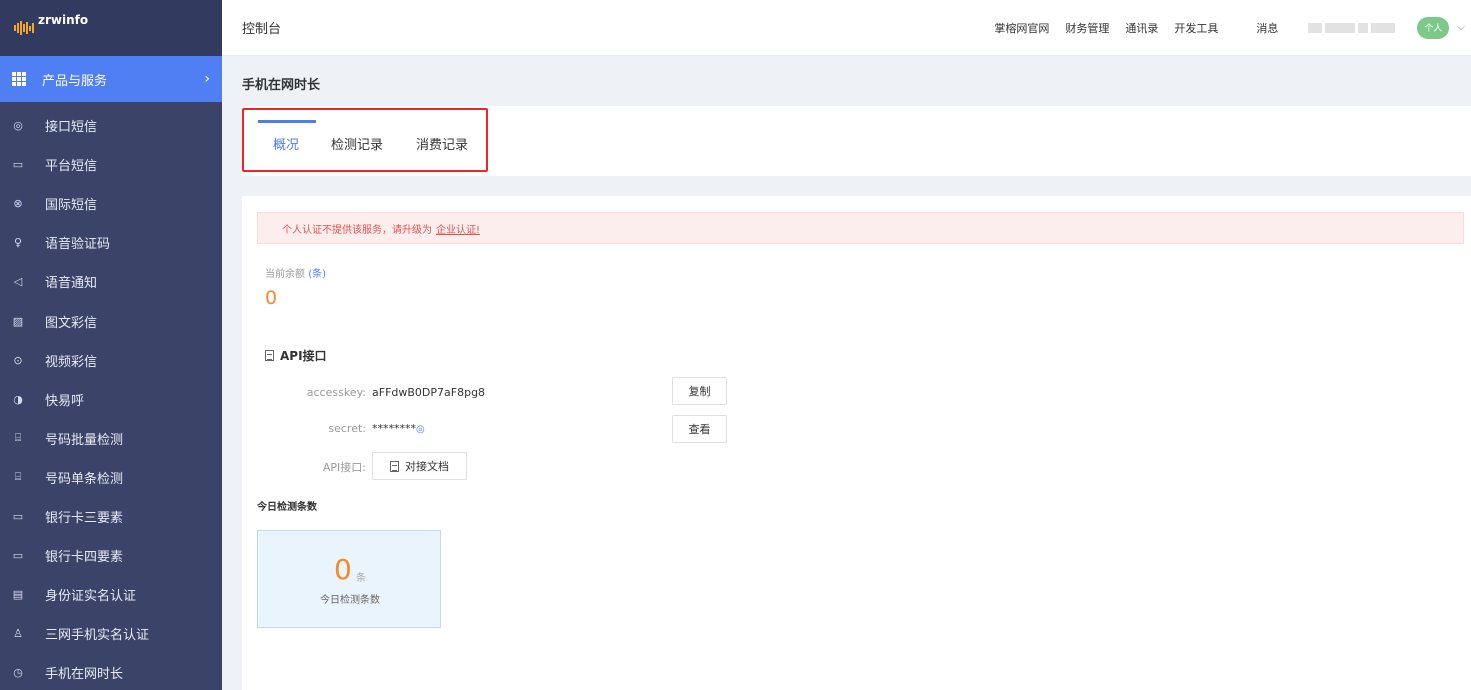 The image size is (1471, 690). What do you see at coordinates (1021, 28) in the screenshot?
I see `header-link-official-site: 掌榕网官网` at bounding box center [1021, 28].